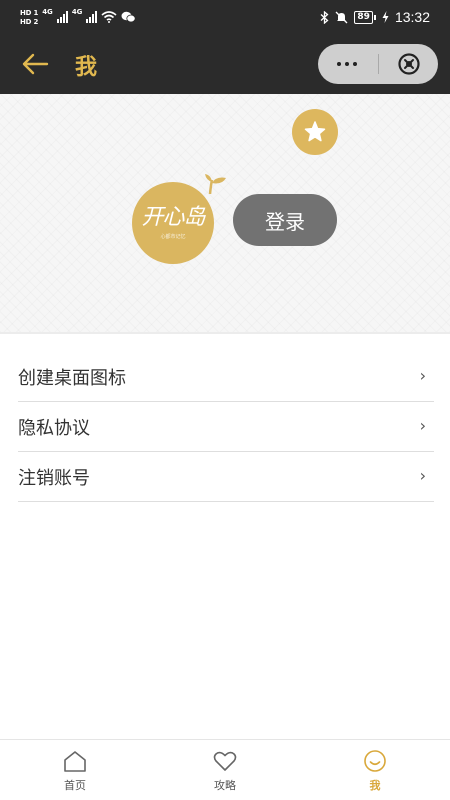 The height and width of the screenshot is (800, 450). What do you see at coordinates (375, 785) in the screenshot?
I see `tab-me-label: 我` at bounding box center [375, 785].